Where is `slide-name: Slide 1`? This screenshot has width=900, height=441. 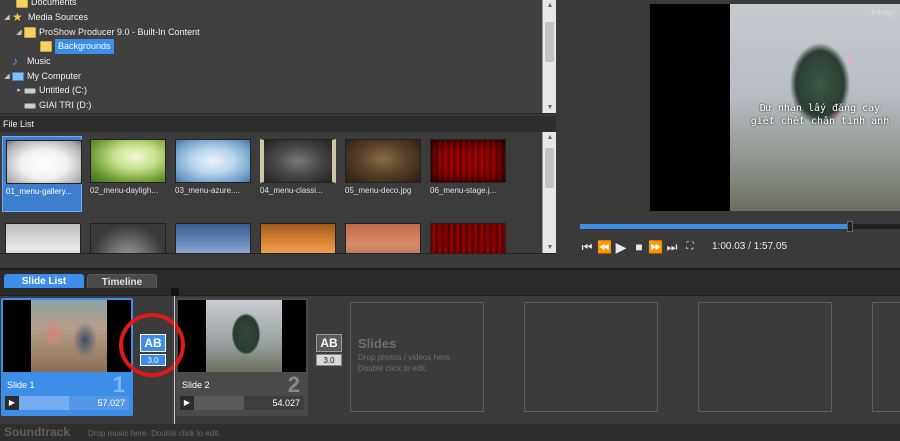 slide-name: Slide 1 is located at coordinates (21, 385).